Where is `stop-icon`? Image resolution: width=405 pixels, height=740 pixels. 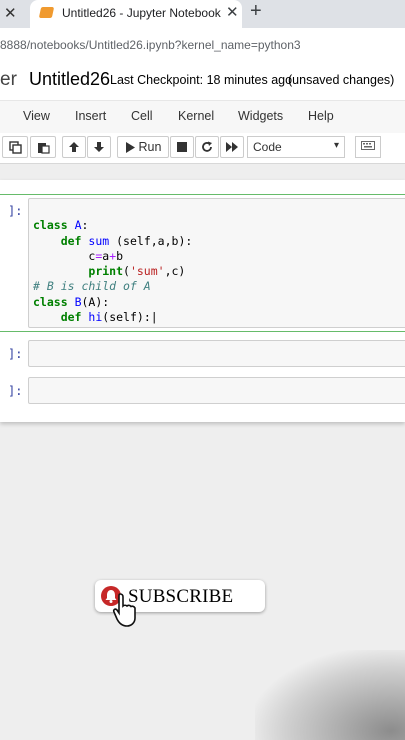 stop-icon is located at coordinates (182, 147).